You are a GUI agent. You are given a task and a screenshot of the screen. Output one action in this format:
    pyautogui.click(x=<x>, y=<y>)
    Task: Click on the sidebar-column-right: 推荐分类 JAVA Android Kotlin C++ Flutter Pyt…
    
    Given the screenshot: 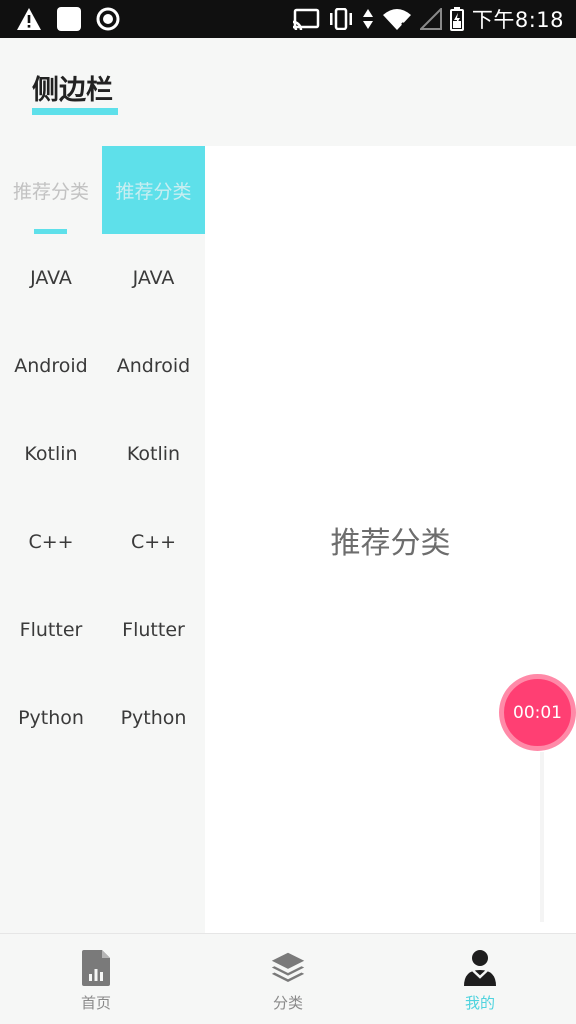 What is the action you would take?
    pyautogui.click(x=153, y=454)
    